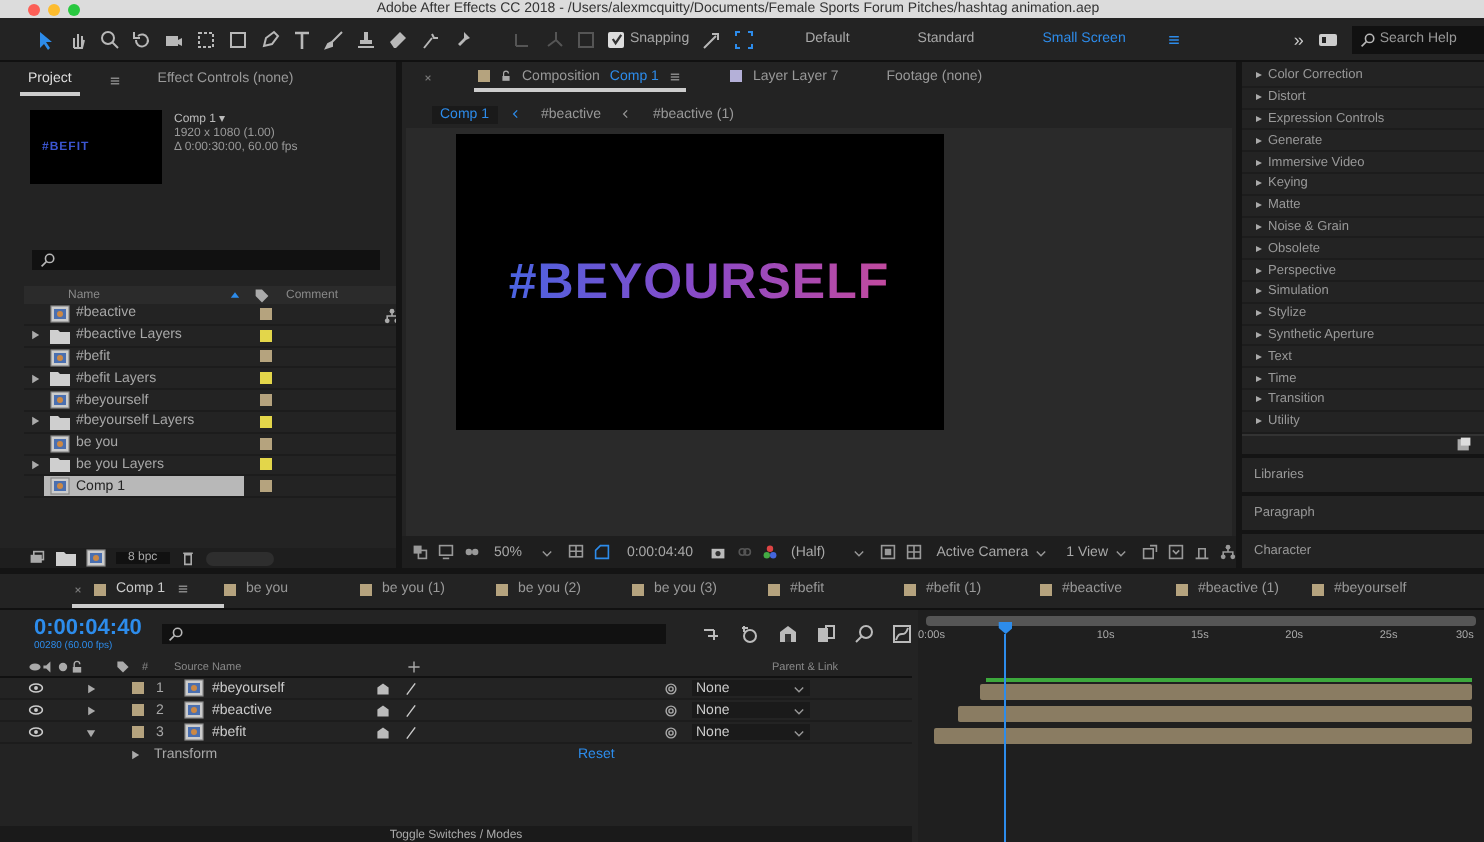  I want to click on interpret-footage-icon, so click(37, 558).